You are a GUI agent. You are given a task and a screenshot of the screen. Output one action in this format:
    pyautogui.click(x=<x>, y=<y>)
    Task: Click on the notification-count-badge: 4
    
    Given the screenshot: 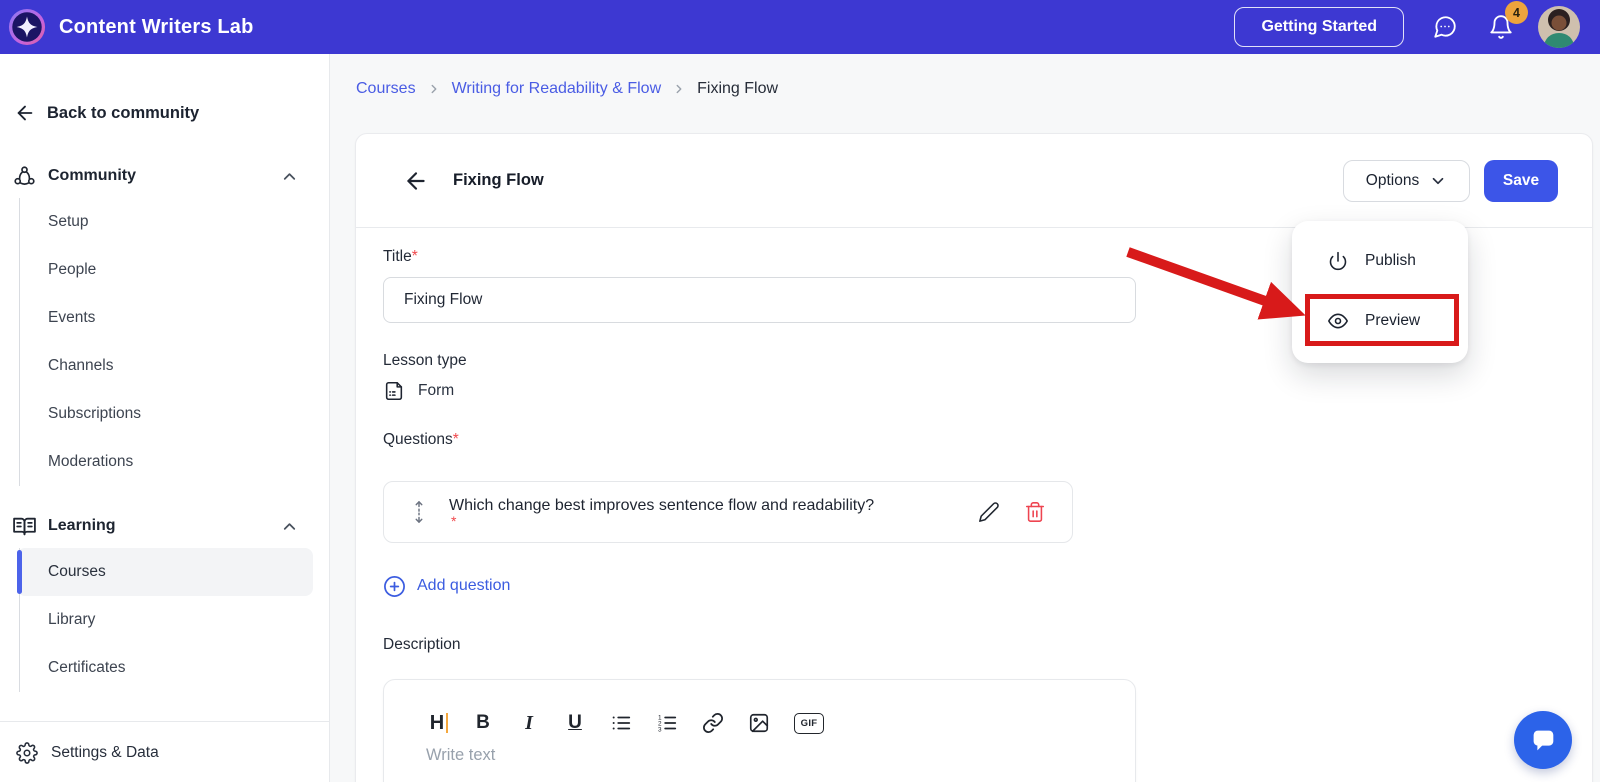 What is the action you would take?
    pyautogui.click(x=1516, y=12)
    